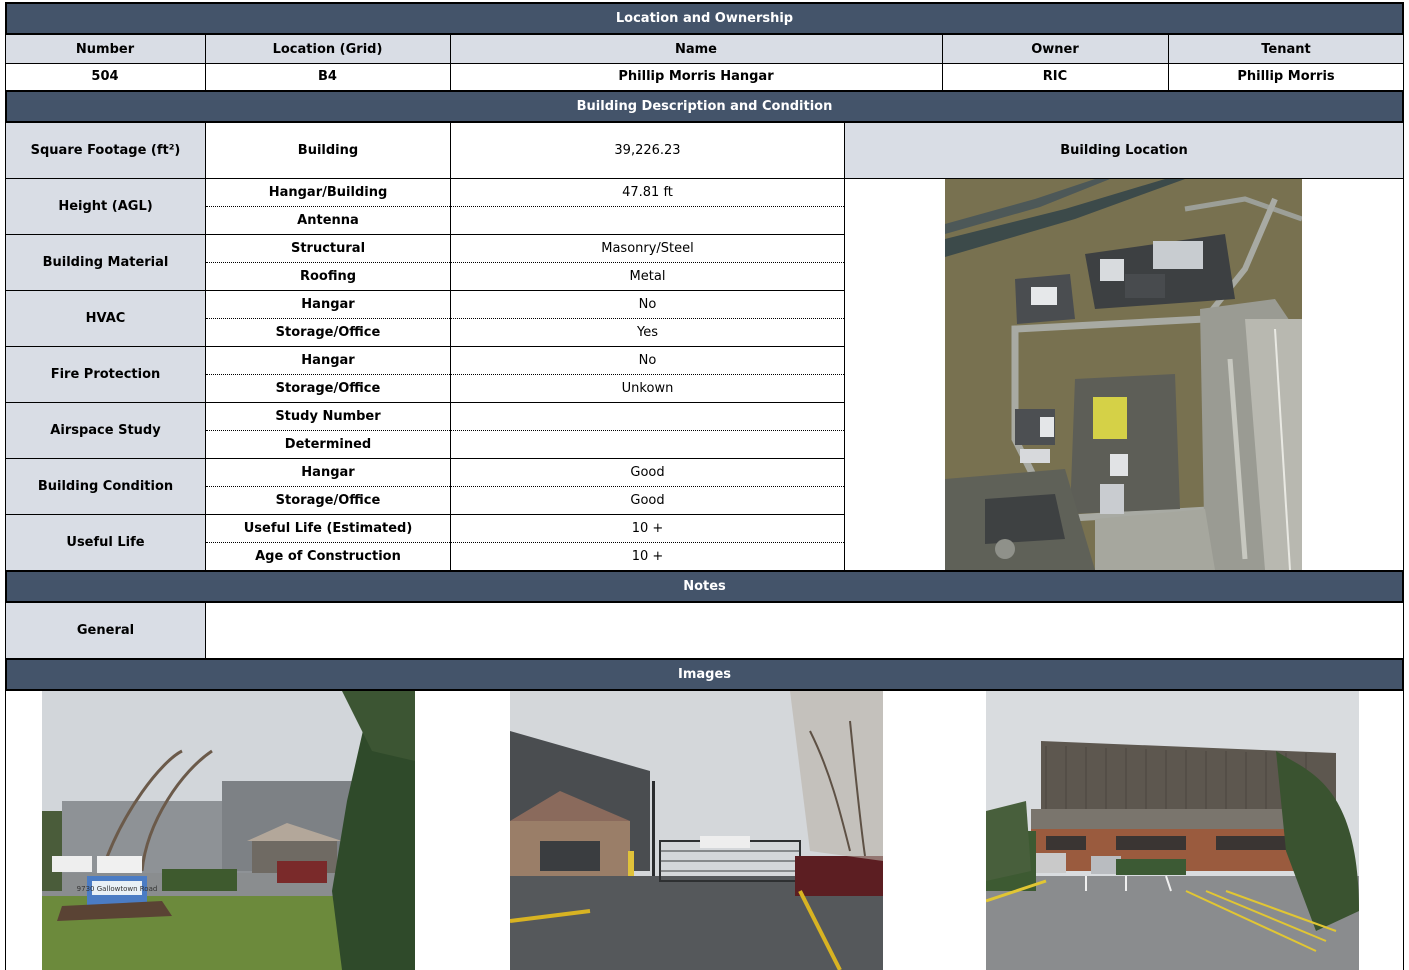 The height and width of the screenshot is (970, 1409). Describe the element at coordinates (328, 556) in the screenshot. I see `sub-label: Age of Construction` at that location.